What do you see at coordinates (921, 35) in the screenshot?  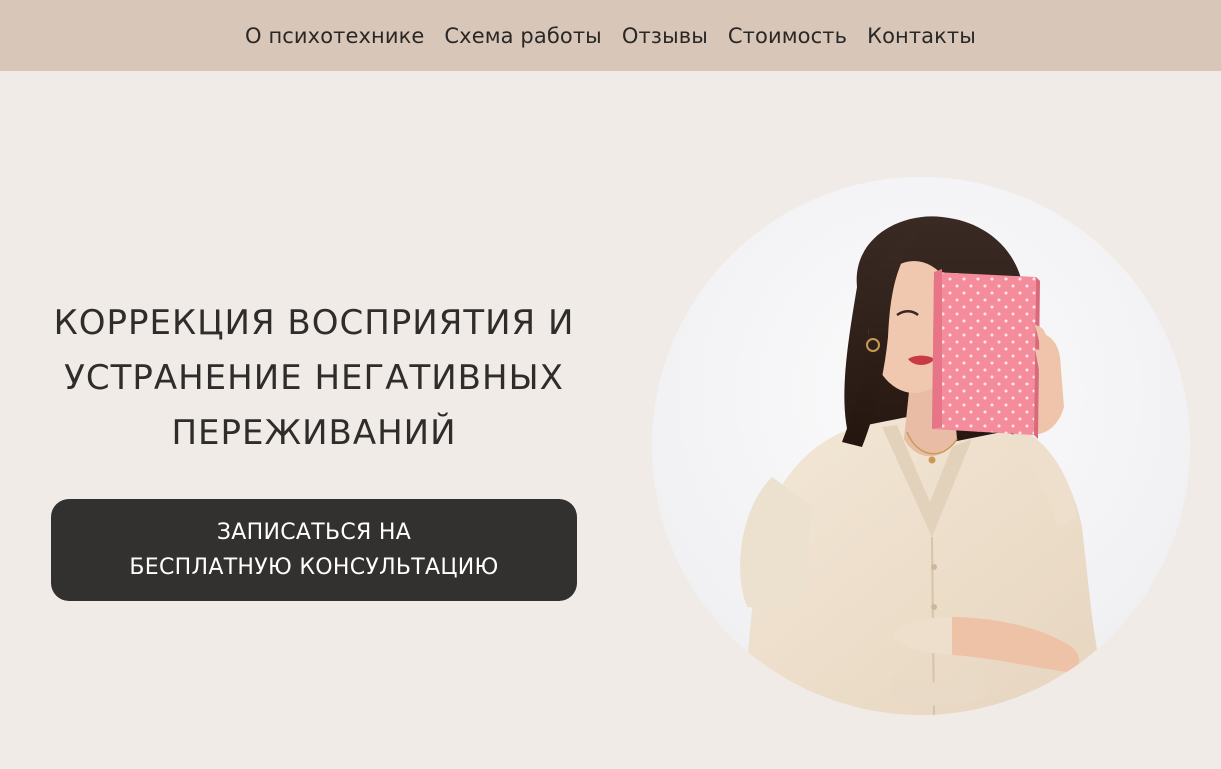 I see `nav-link-contacts: Контакты` at bounding box center [921, 35].